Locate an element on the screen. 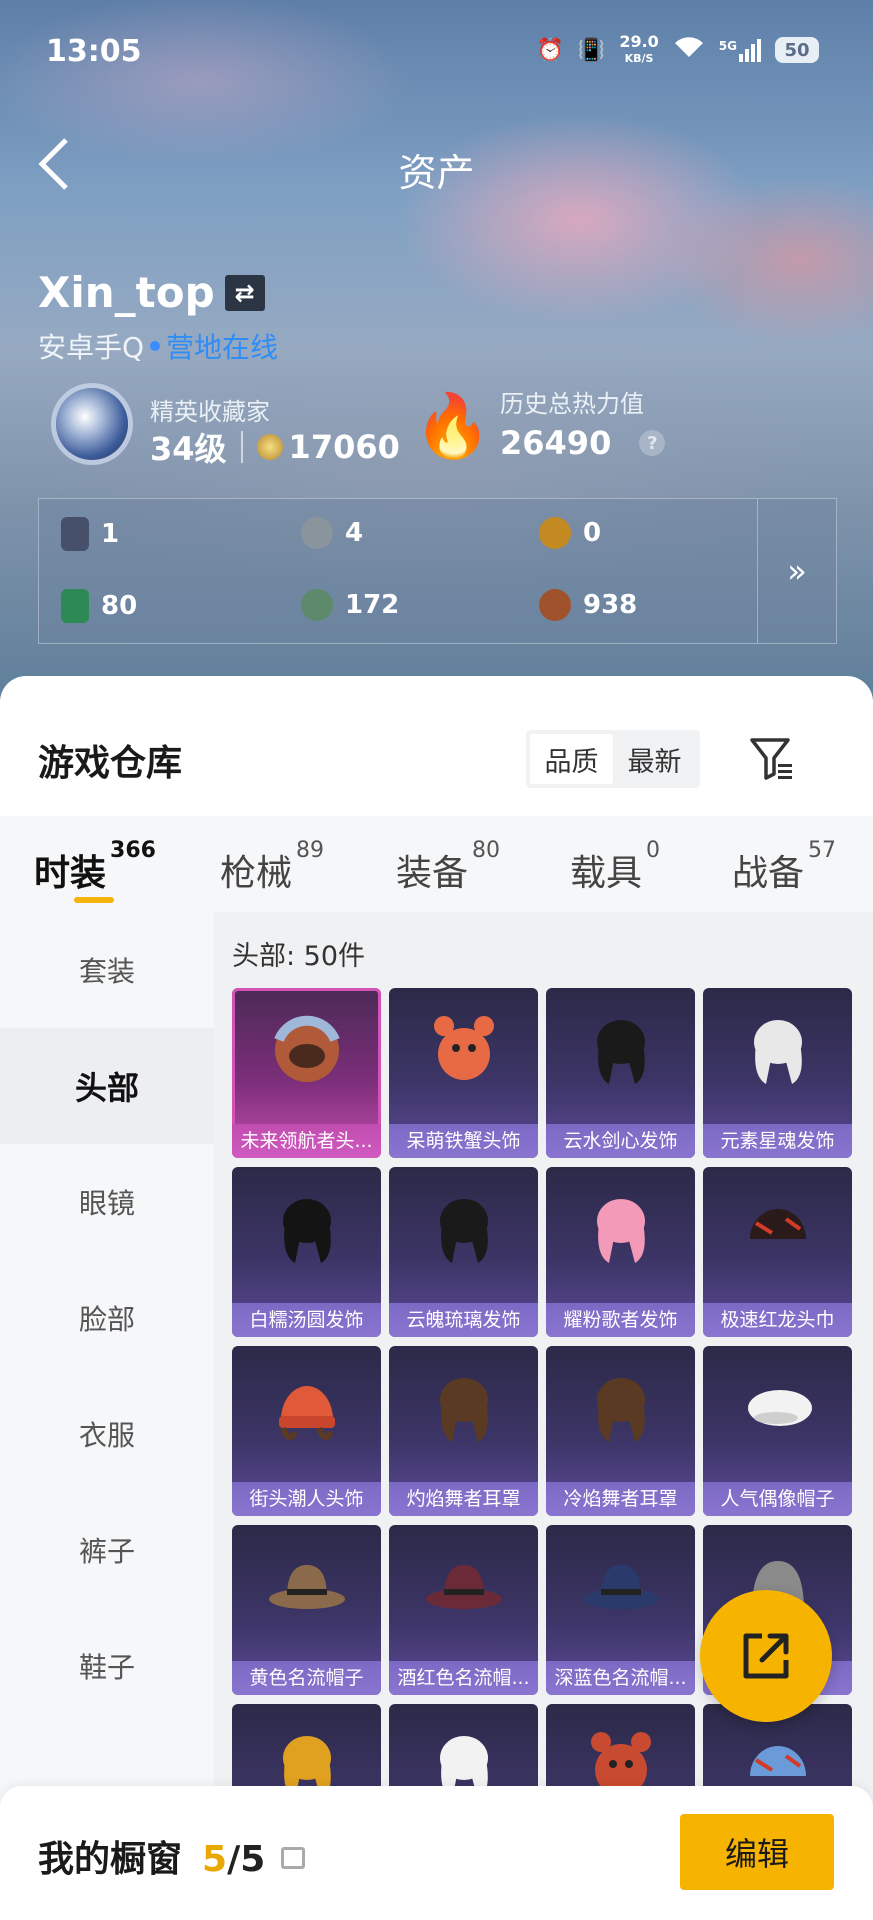 This screenshot has width=873, height=1920. stat-item: 0 is located at coordinates (570, 533).